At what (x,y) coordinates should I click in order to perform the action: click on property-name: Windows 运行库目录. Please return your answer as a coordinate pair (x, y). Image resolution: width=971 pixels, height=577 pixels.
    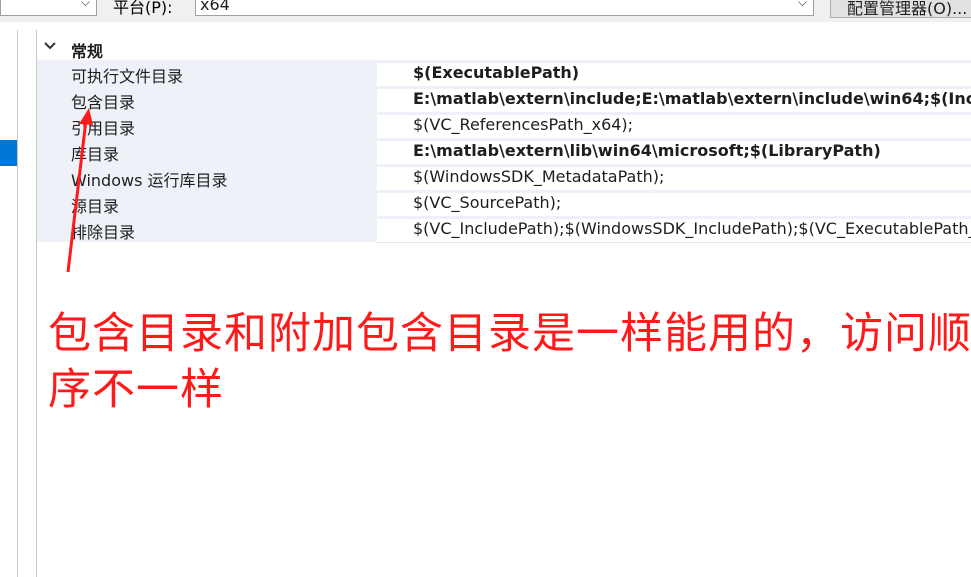
    Looking at the image, I should click on (149, 180).